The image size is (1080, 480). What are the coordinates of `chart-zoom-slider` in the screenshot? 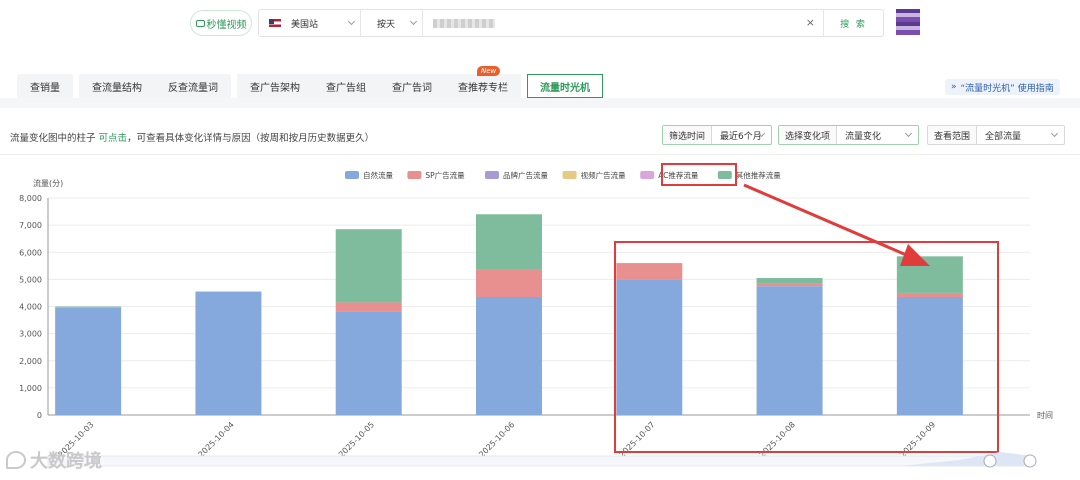 It's located at (542, 460).